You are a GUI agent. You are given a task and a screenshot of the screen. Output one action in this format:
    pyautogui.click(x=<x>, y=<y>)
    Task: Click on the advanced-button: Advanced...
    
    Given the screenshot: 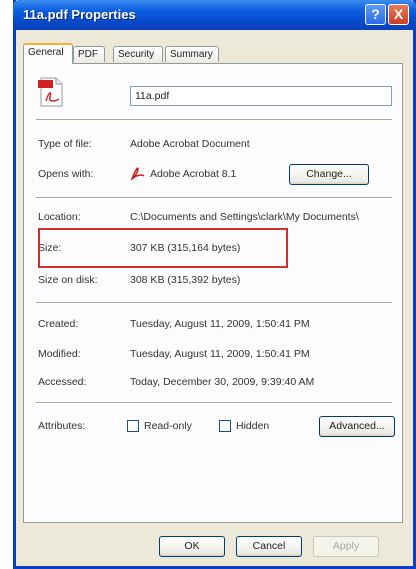 What is the action you would take?
    pyautogui.click(x=357, y=426)
    